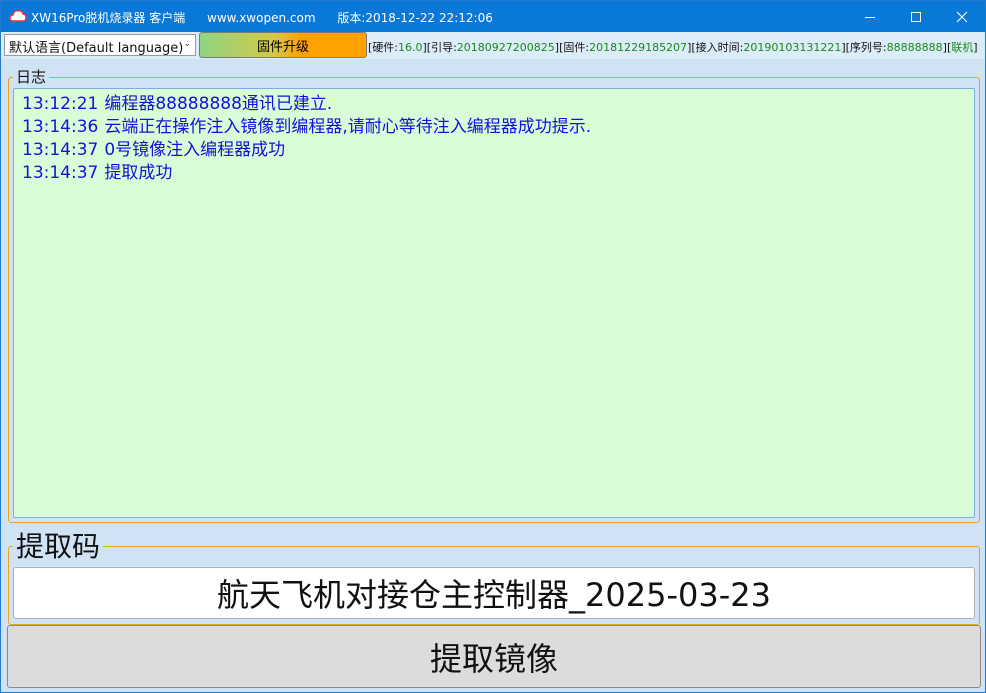 The height and width of the screenshot is (693, 986). What do you see at coordinates (870, 16) in the screenshot?
I see `minimize-button` at bounding box center [870, 16].